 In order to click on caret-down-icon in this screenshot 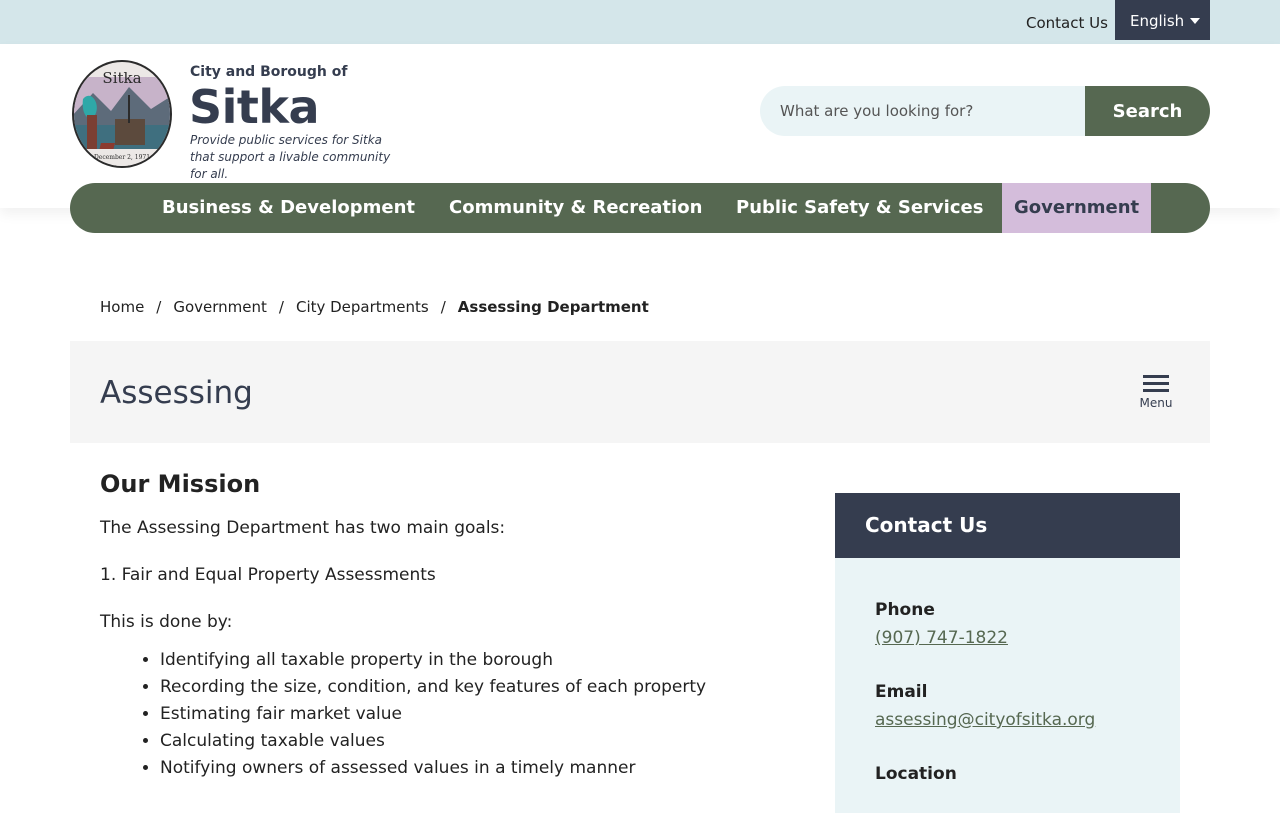, I will do `click(1195, 21)`.